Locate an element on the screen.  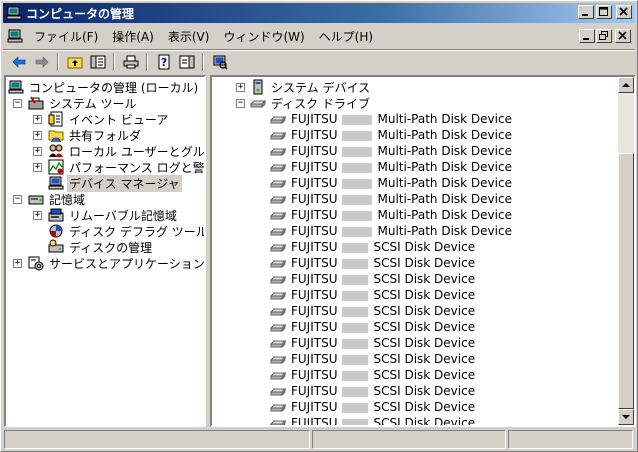
title-bar: コンピュータの管理 is located at coordinates (319, 13).